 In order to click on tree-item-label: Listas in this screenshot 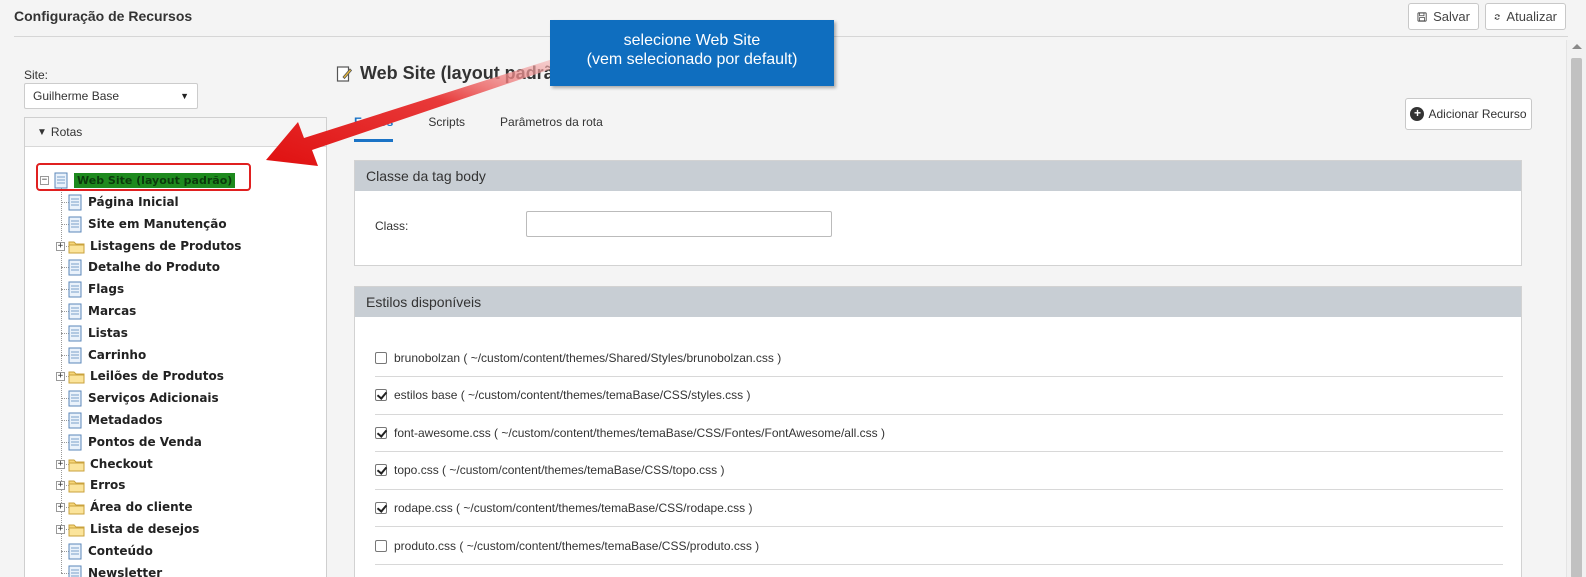, I will do `click(108, 333)`.